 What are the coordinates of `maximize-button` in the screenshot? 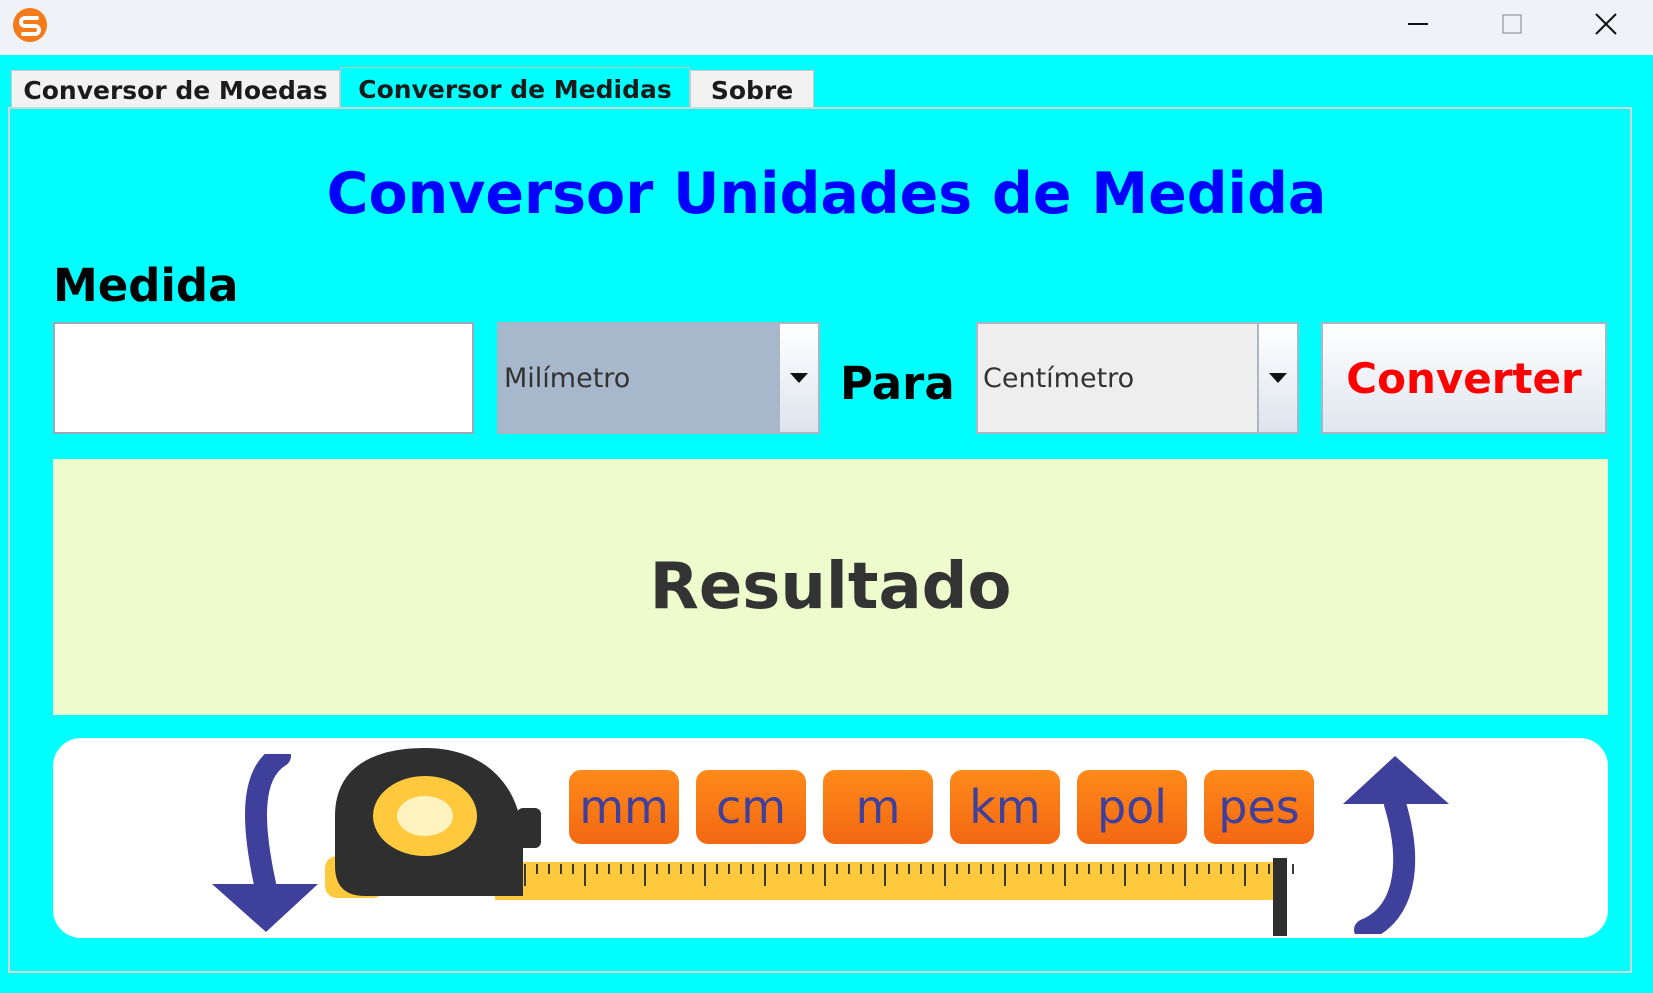 It's located at (1512, 23).